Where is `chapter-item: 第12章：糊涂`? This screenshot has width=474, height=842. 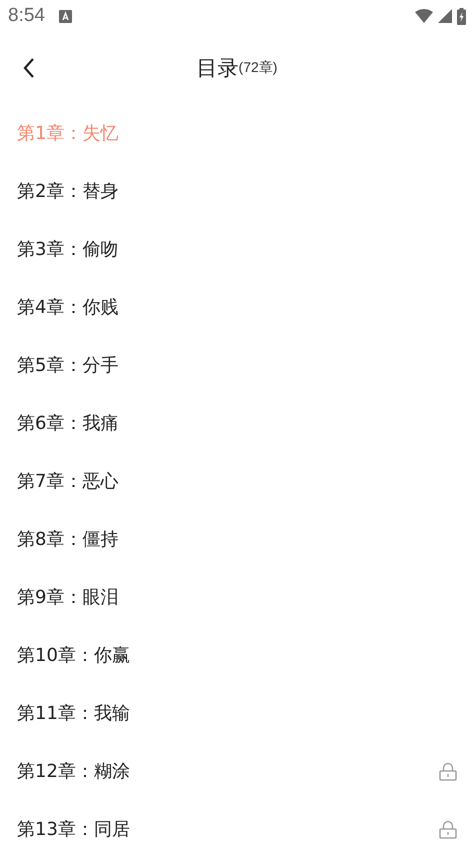 chapter-item: 第12章：糊涂 is located at coordinates (73, 771).